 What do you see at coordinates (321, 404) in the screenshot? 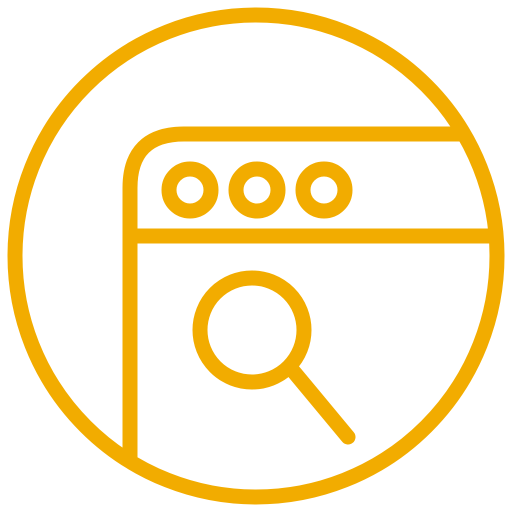
I see `magnifier-handle` at bounding box center [321, 404].